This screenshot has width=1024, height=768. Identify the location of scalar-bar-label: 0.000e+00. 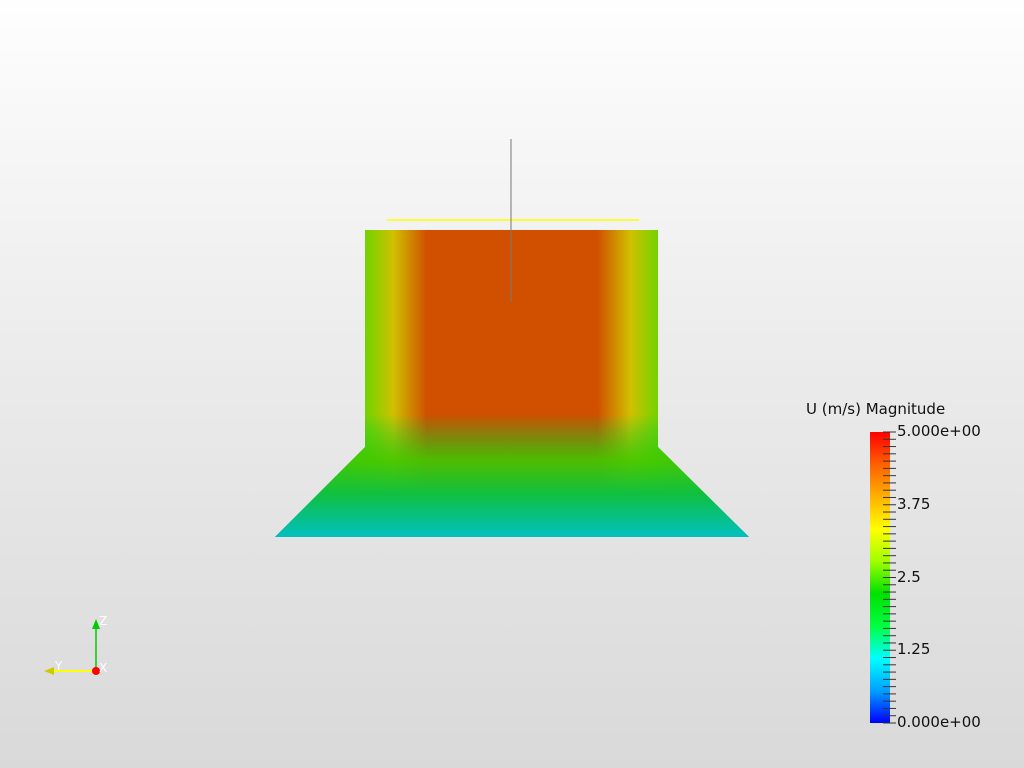
(939, 722).